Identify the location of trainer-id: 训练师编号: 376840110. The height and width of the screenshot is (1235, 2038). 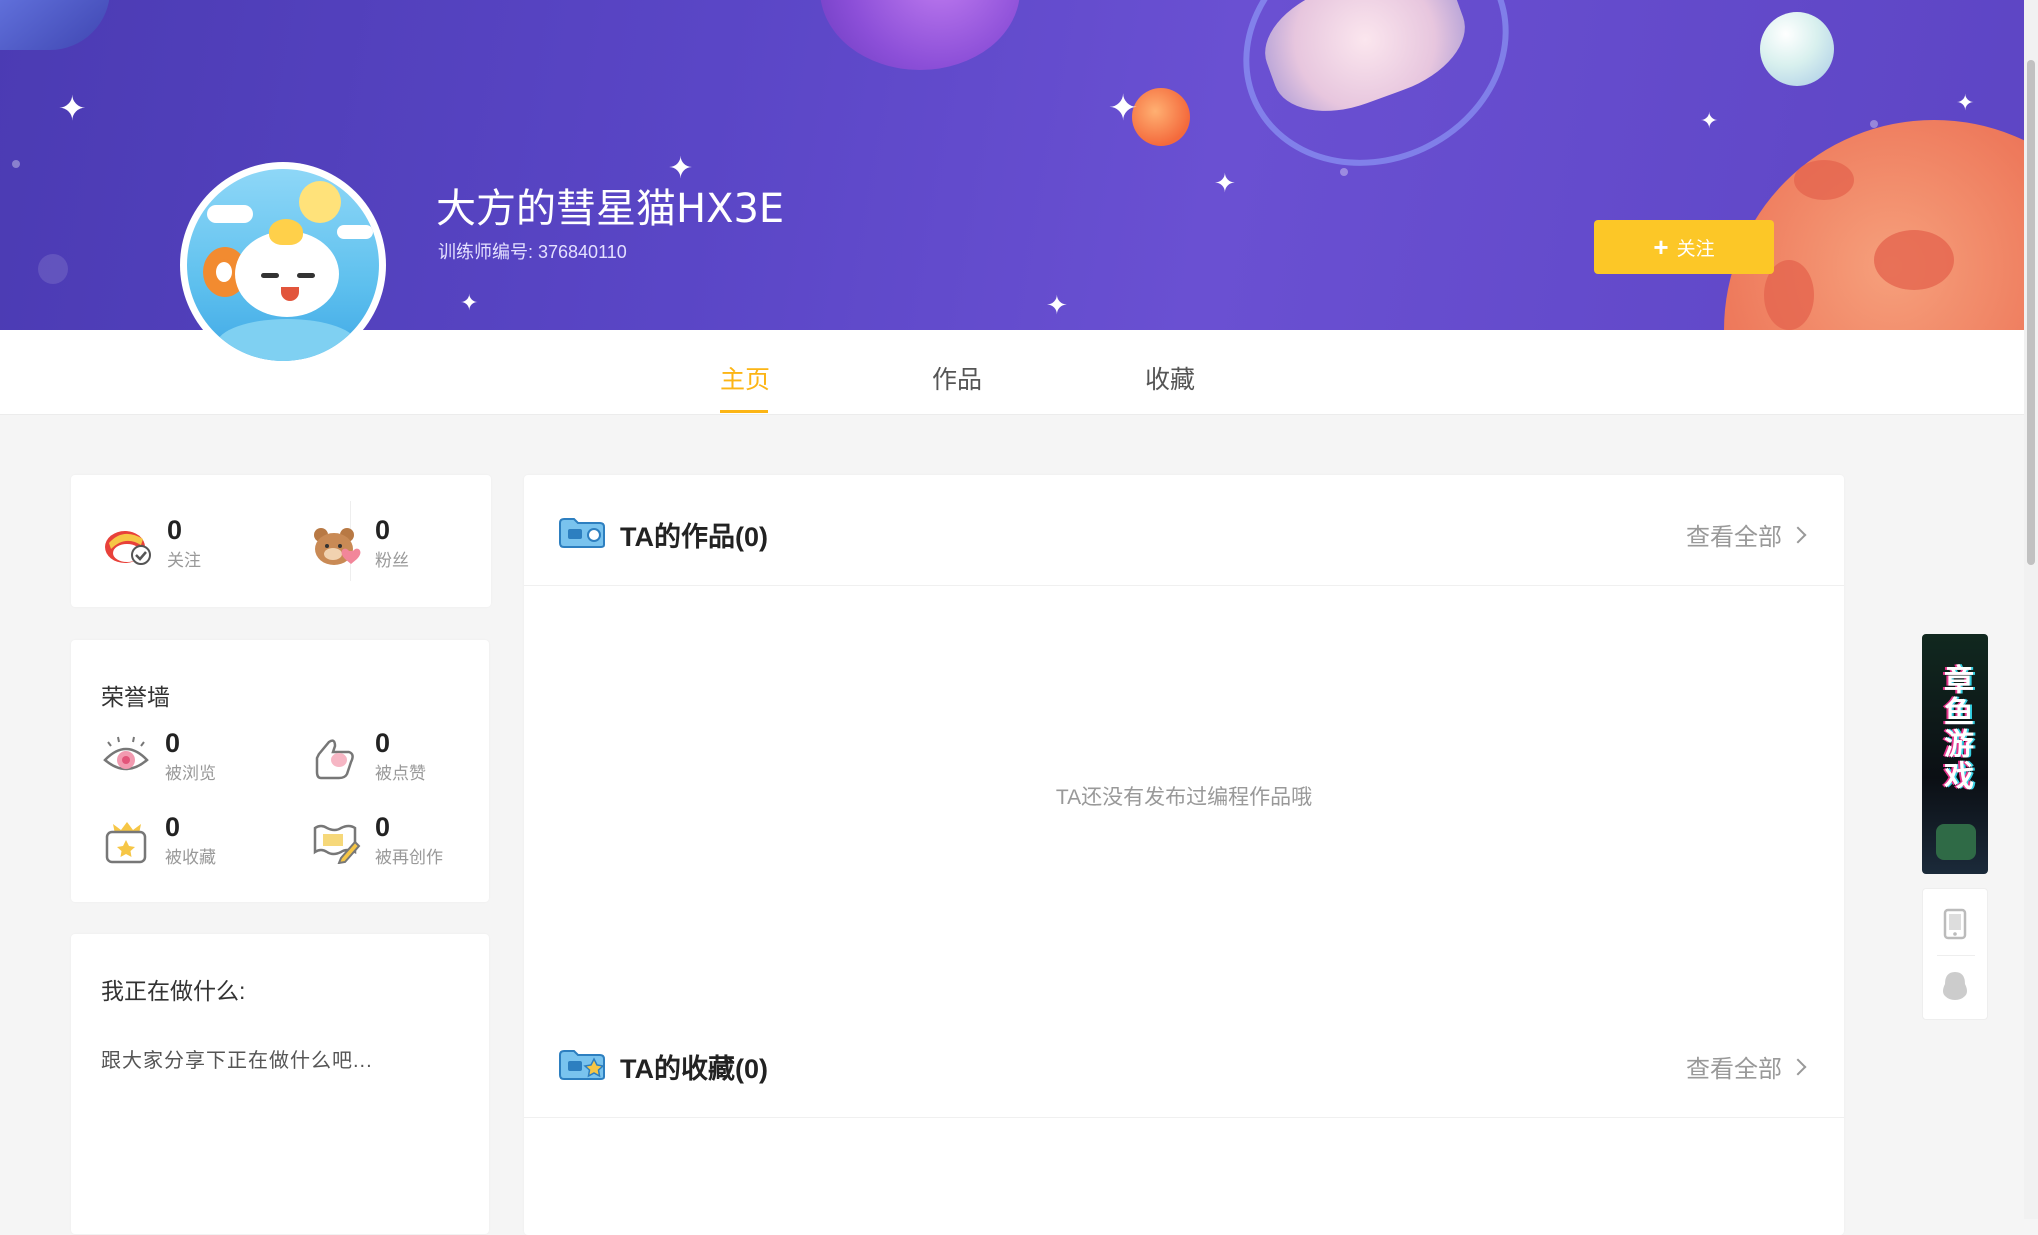
(532, 252).